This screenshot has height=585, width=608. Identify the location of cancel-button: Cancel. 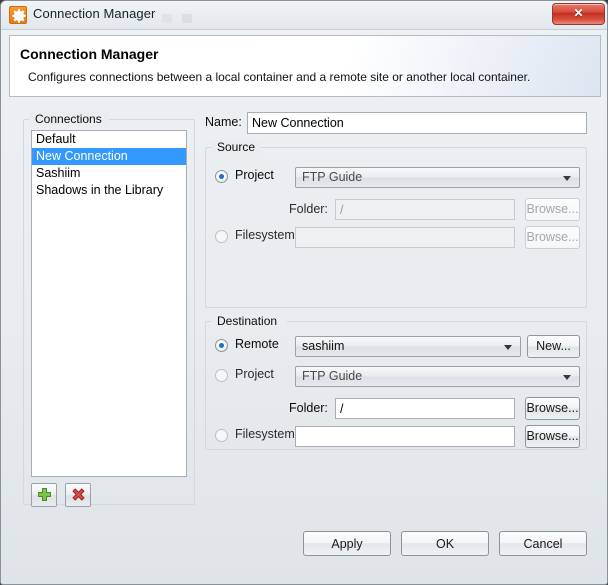
(543, 543).